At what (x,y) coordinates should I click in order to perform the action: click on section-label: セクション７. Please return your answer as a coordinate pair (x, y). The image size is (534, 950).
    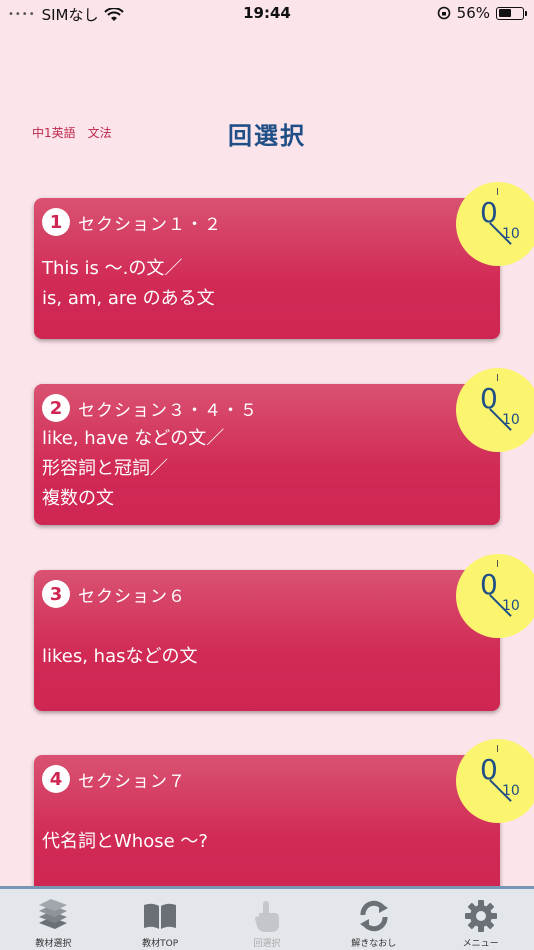
    Looking at the image, I should click on (132, 781).